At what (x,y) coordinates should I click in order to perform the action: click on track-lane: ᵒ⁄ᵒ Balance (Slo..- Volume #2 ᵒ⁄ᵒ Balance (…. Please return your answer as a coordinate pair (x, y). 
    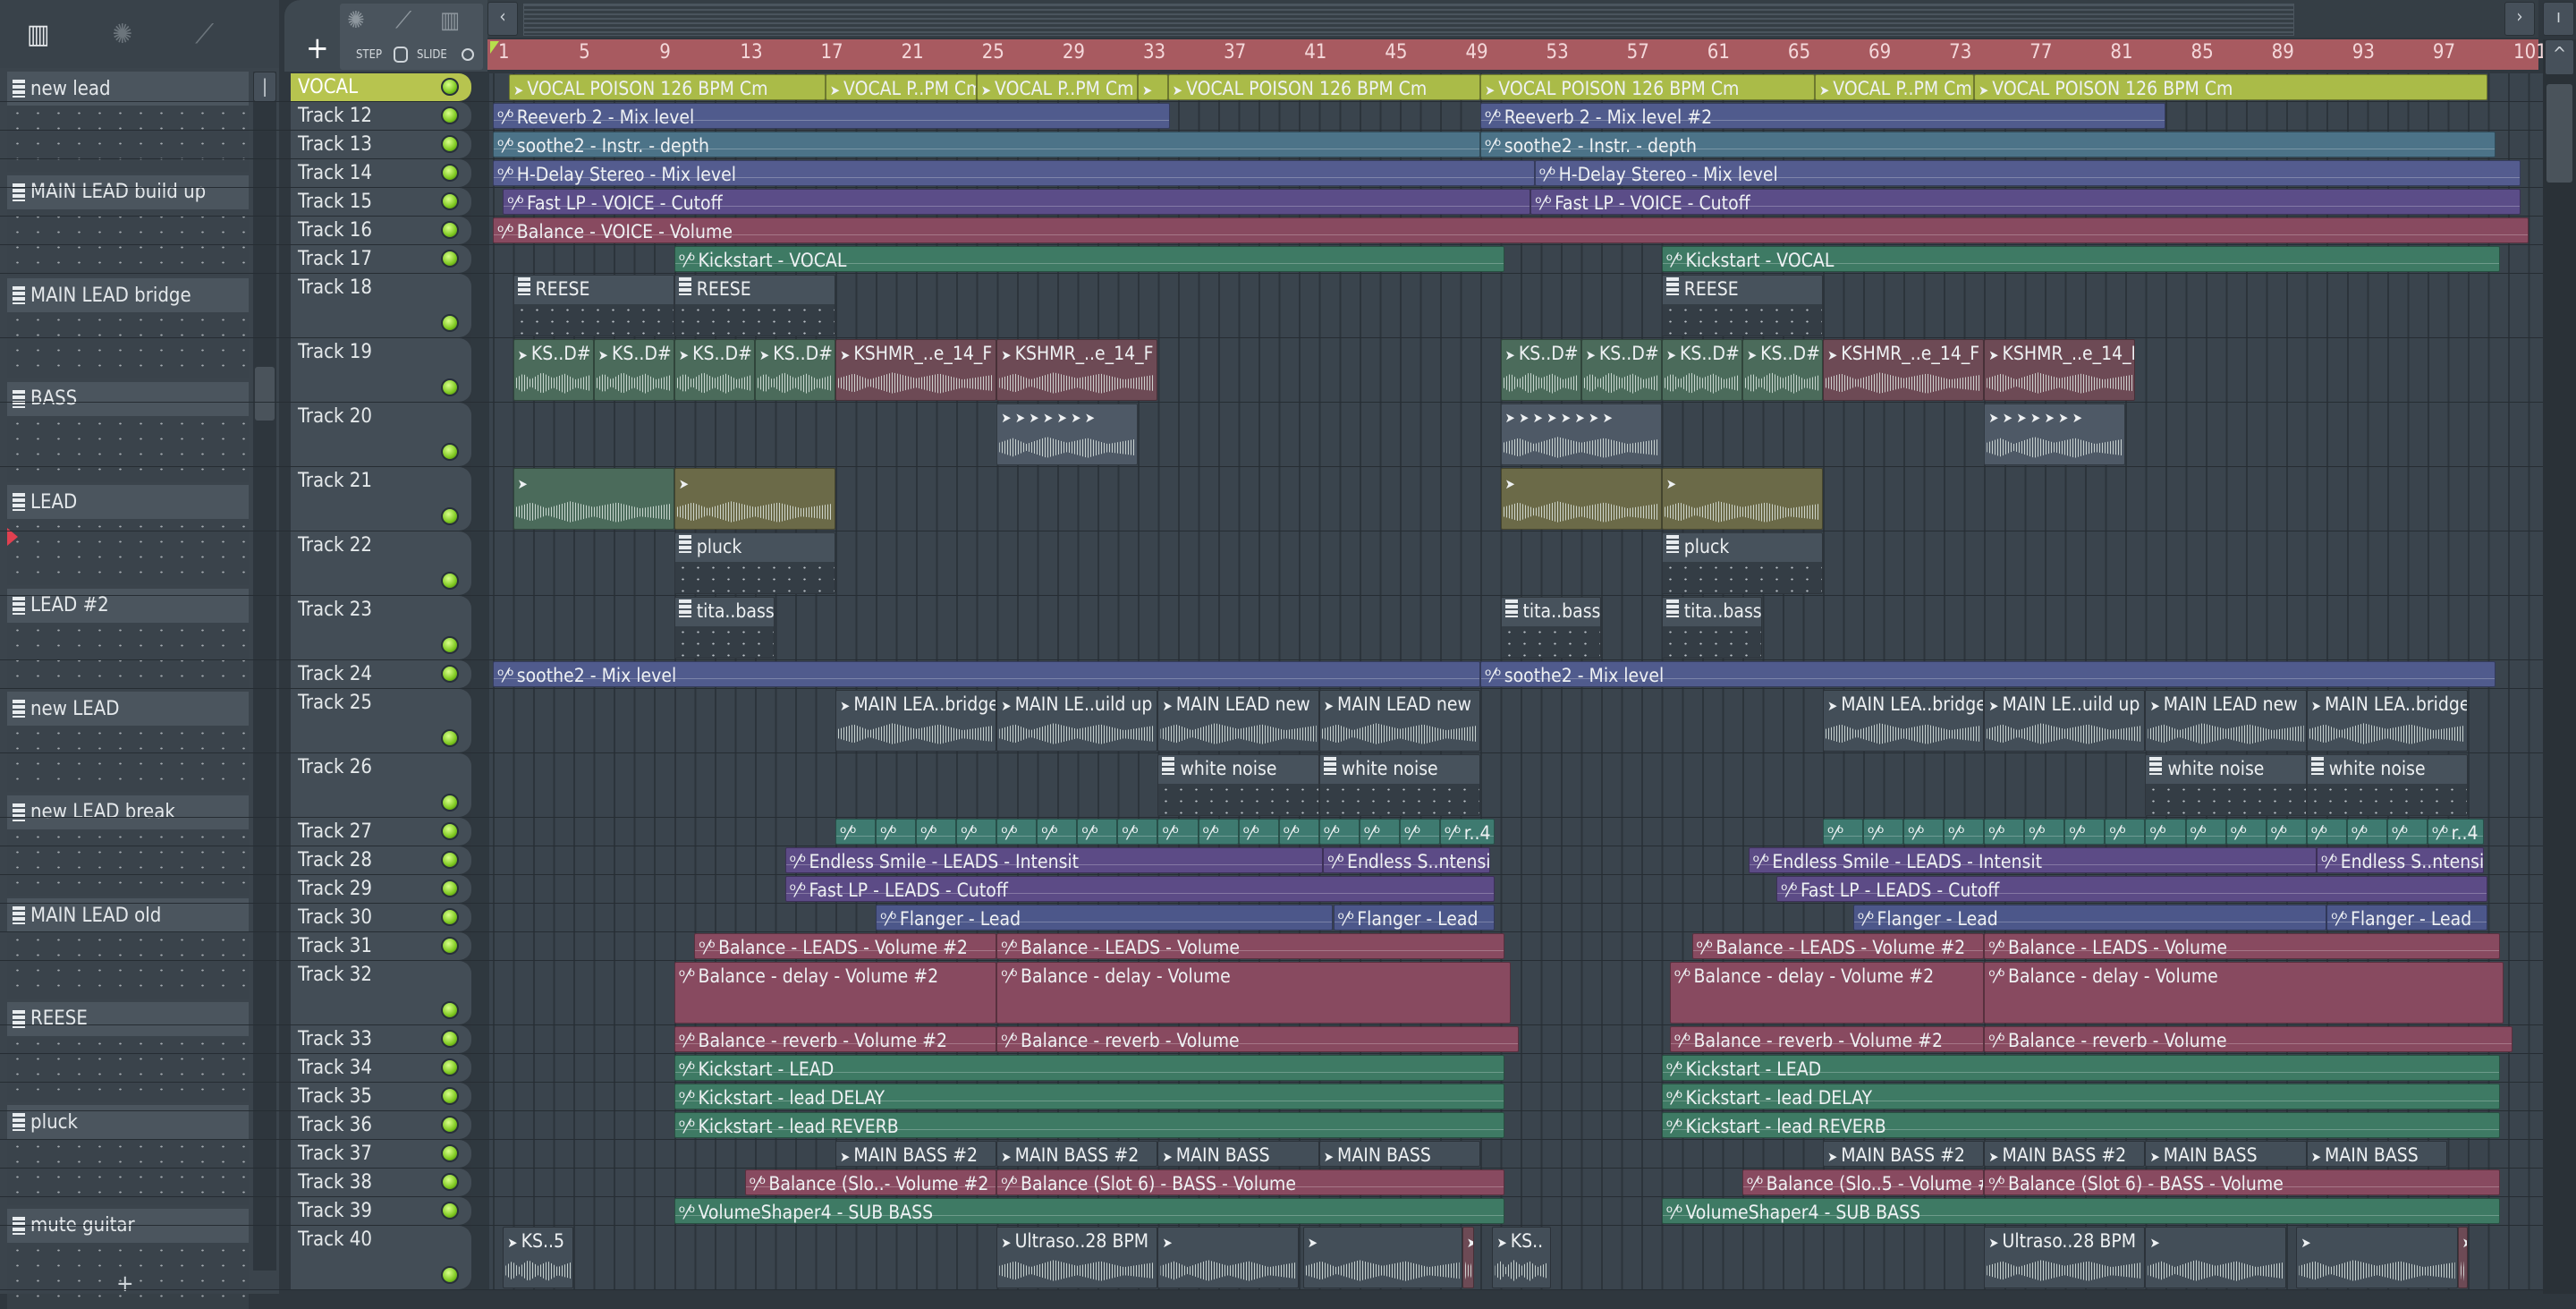
    Looking at the image, I should click on (1516, 1183).